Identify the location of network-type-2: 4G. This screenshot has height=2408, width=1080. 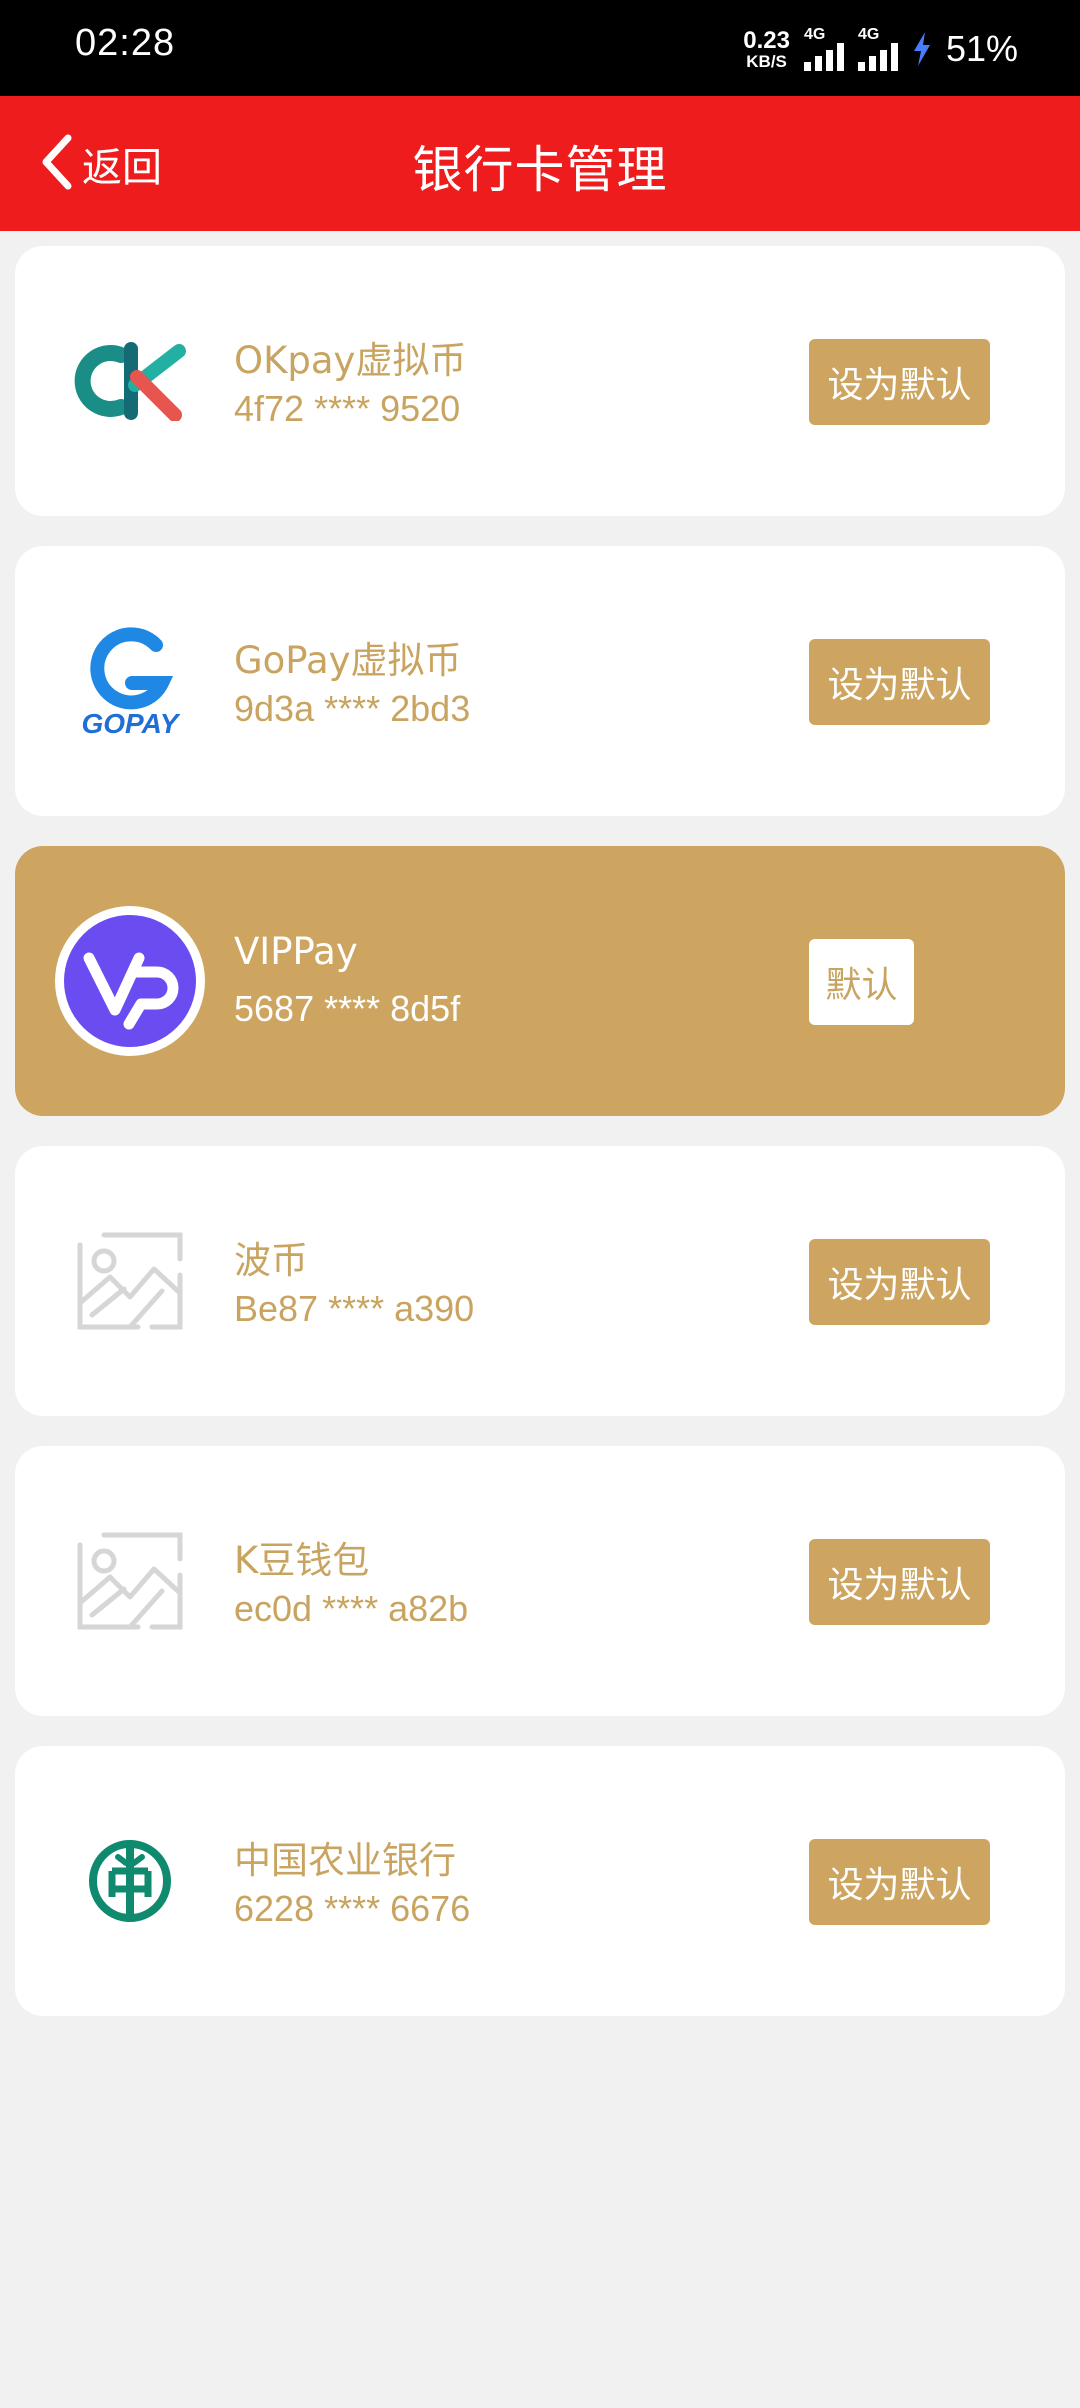
(868, 34).